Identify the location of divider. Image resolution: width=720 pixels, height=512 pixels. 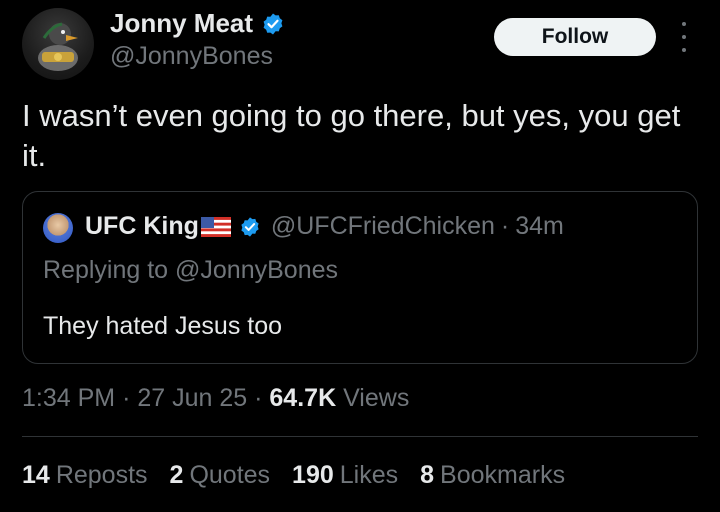
(360, 436).